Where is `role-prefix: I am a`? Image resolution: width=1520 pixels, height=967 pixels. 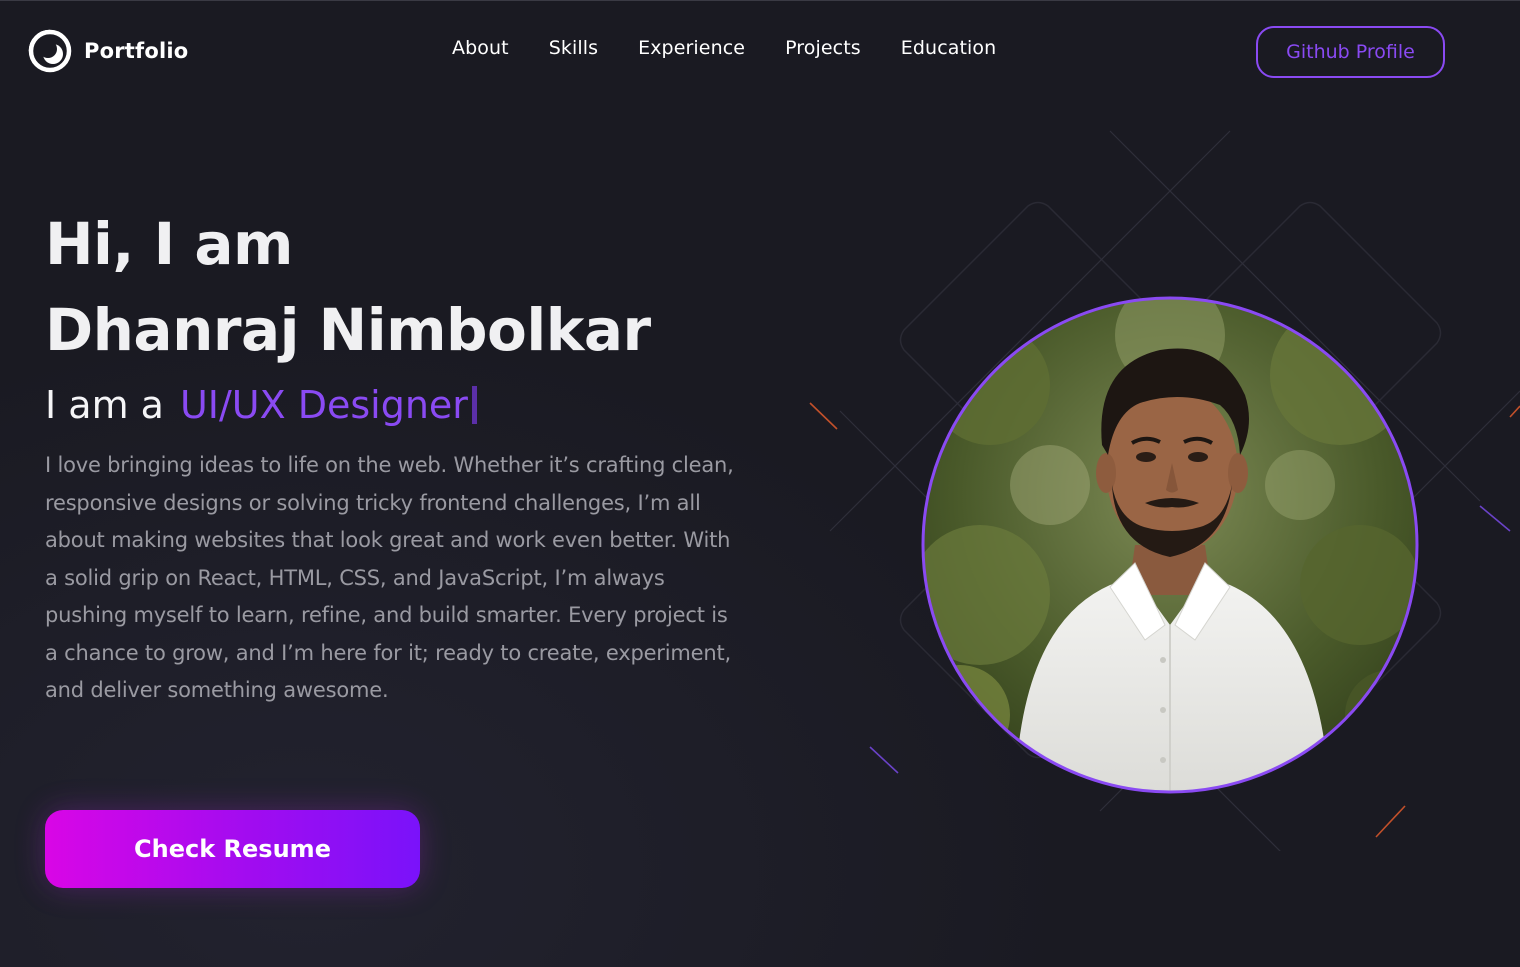
role-prefix: I am a is located at coordinates (104, 405).